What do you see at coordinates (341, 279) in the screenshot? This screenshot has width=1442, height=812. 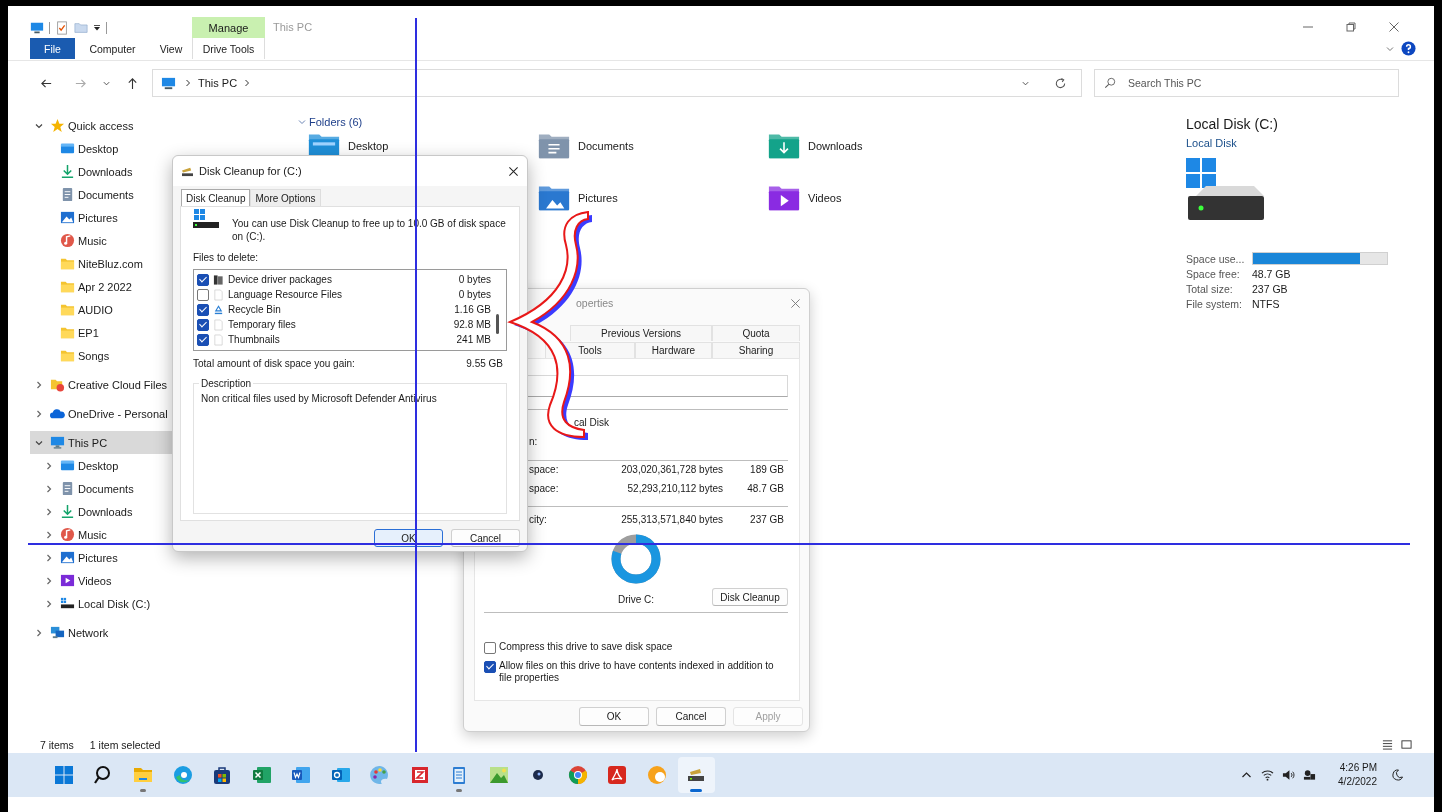 I see `file-category: Device driver packages` at bounding box center [341, 279].